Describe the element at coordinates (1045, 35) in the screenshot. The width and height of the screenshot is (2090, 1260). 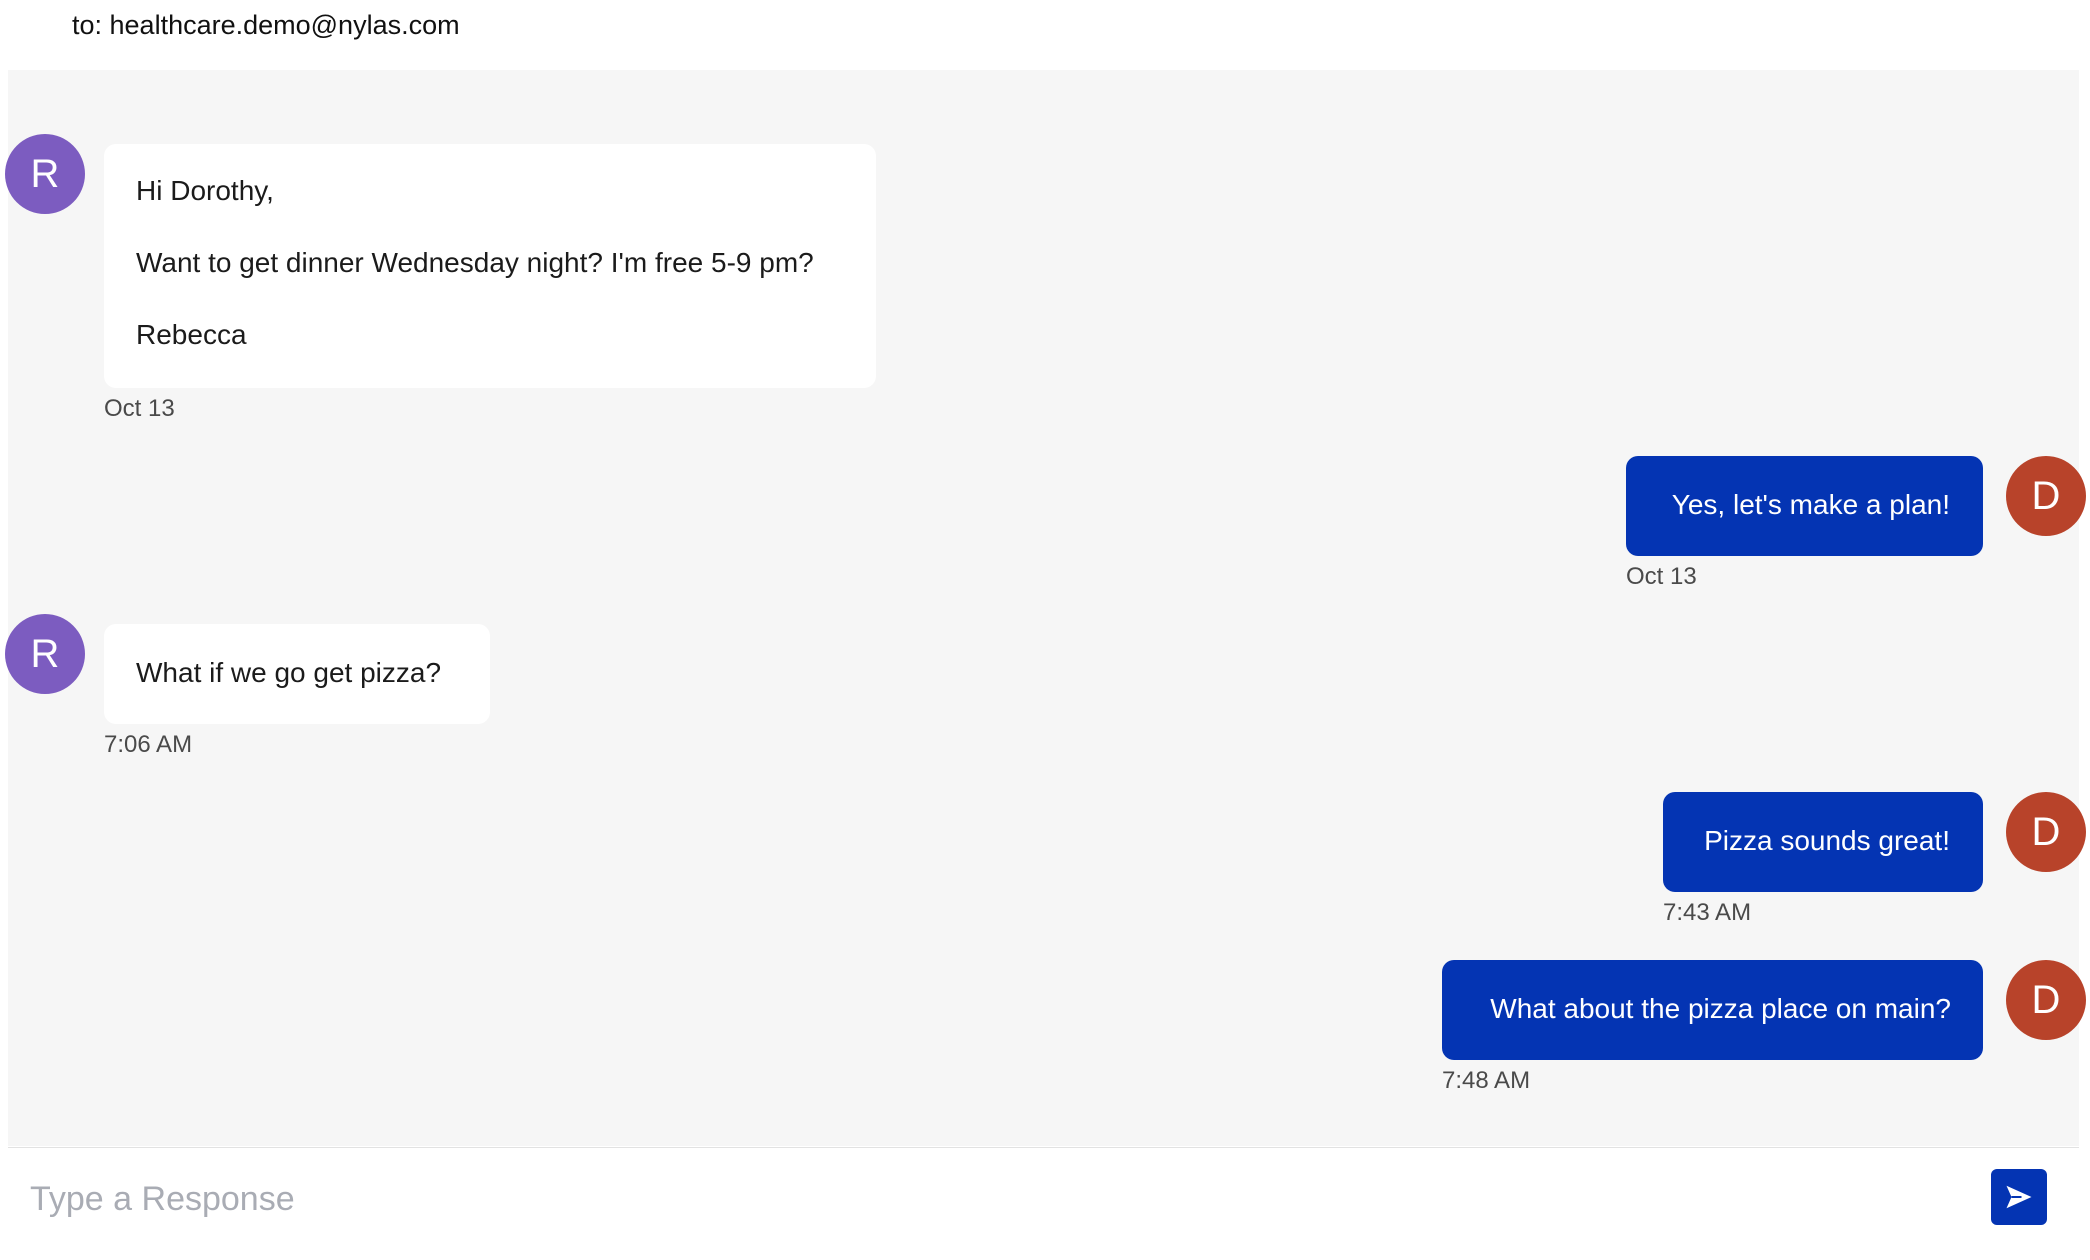
I see `thread-header: to: healthcare.demo@nylas.com` at that location.